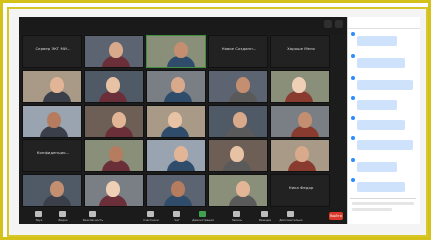 The width and height of the screenshot is (431, 240). Describe the element at coordinates (301, 48) in the screenshot. I see `participant-name: Хороше Мело` at that location.